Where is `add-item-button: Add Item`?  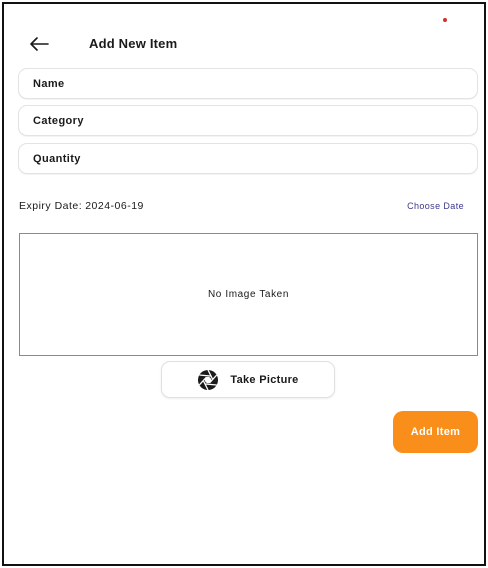 add-item-button: Add Item is located at coordinates (435, 432).